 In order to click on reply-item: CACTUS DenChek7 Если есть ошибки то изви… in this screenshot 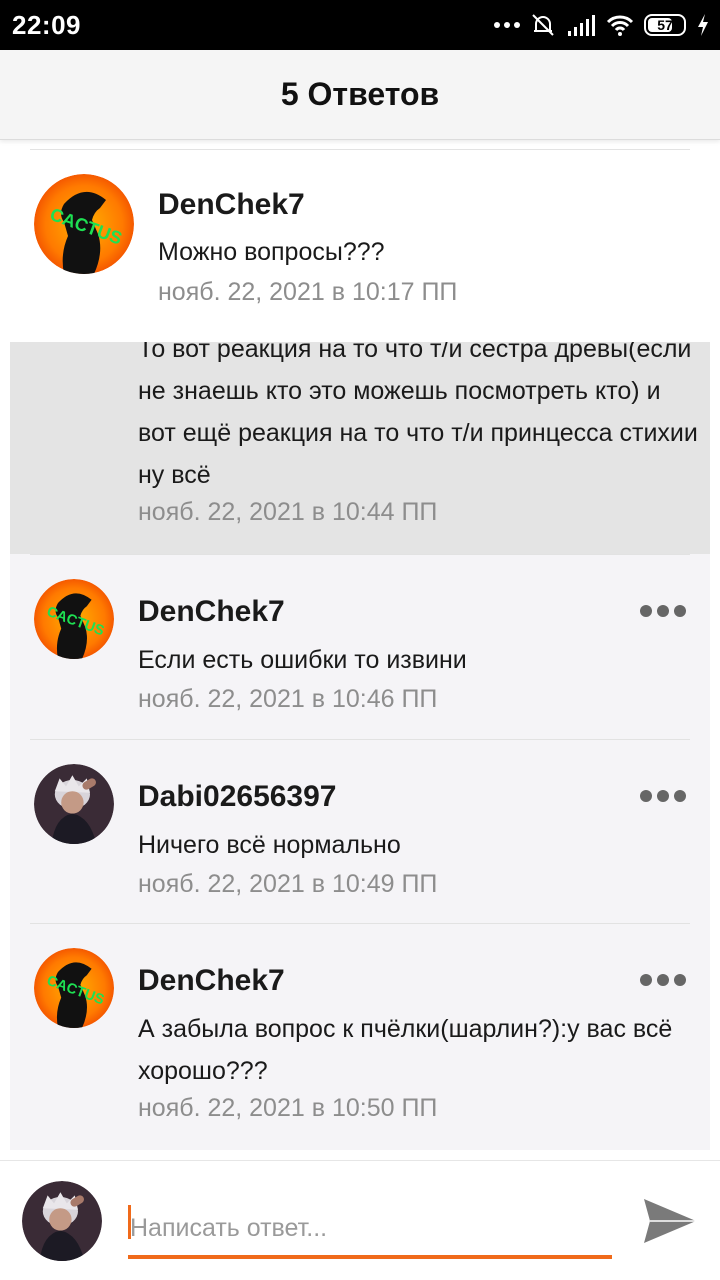, I will do `click(360, 647)`.